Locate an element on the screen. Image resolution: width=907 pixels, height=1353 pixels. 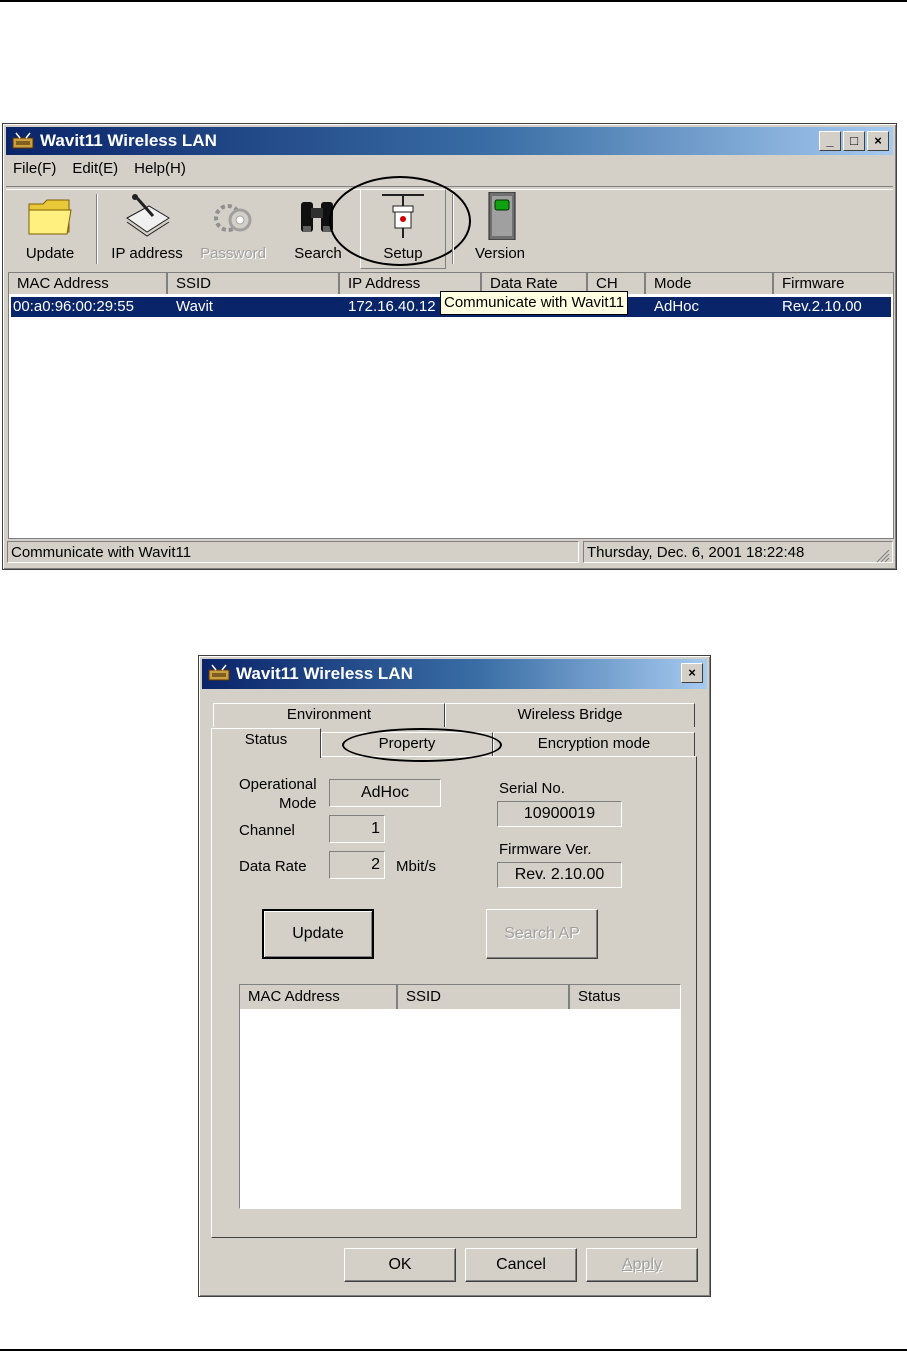
mbits-unit-label: Mbit/s is located at coordinates (416, 866).